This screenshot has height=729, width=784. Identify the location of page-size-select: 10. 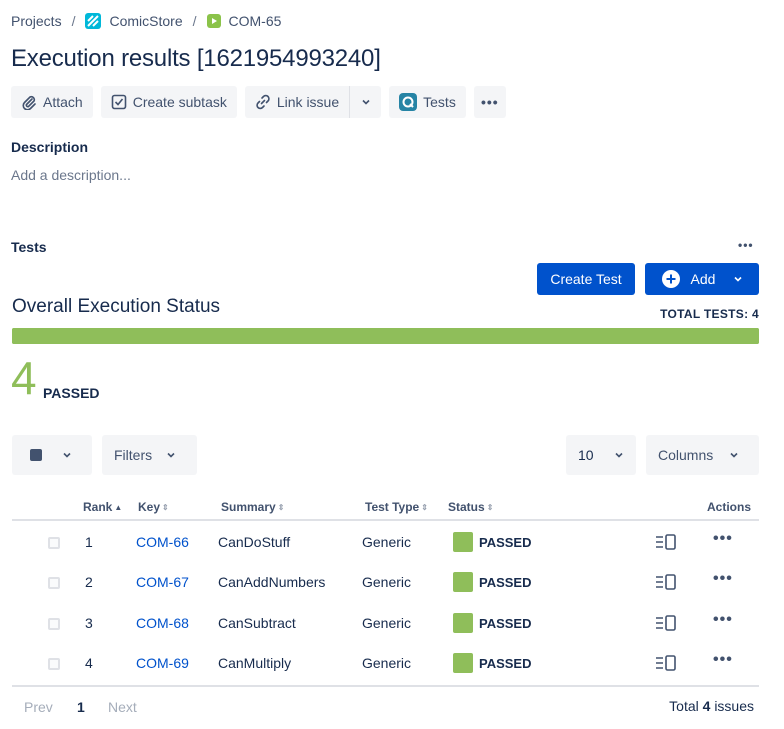
(601, 455).